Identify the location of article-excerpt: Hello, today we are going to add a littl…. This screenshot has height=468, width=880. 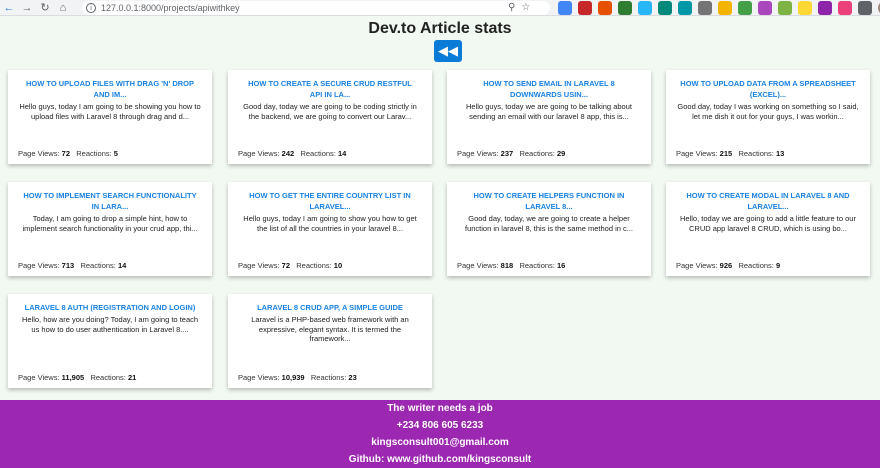
(768, 223).